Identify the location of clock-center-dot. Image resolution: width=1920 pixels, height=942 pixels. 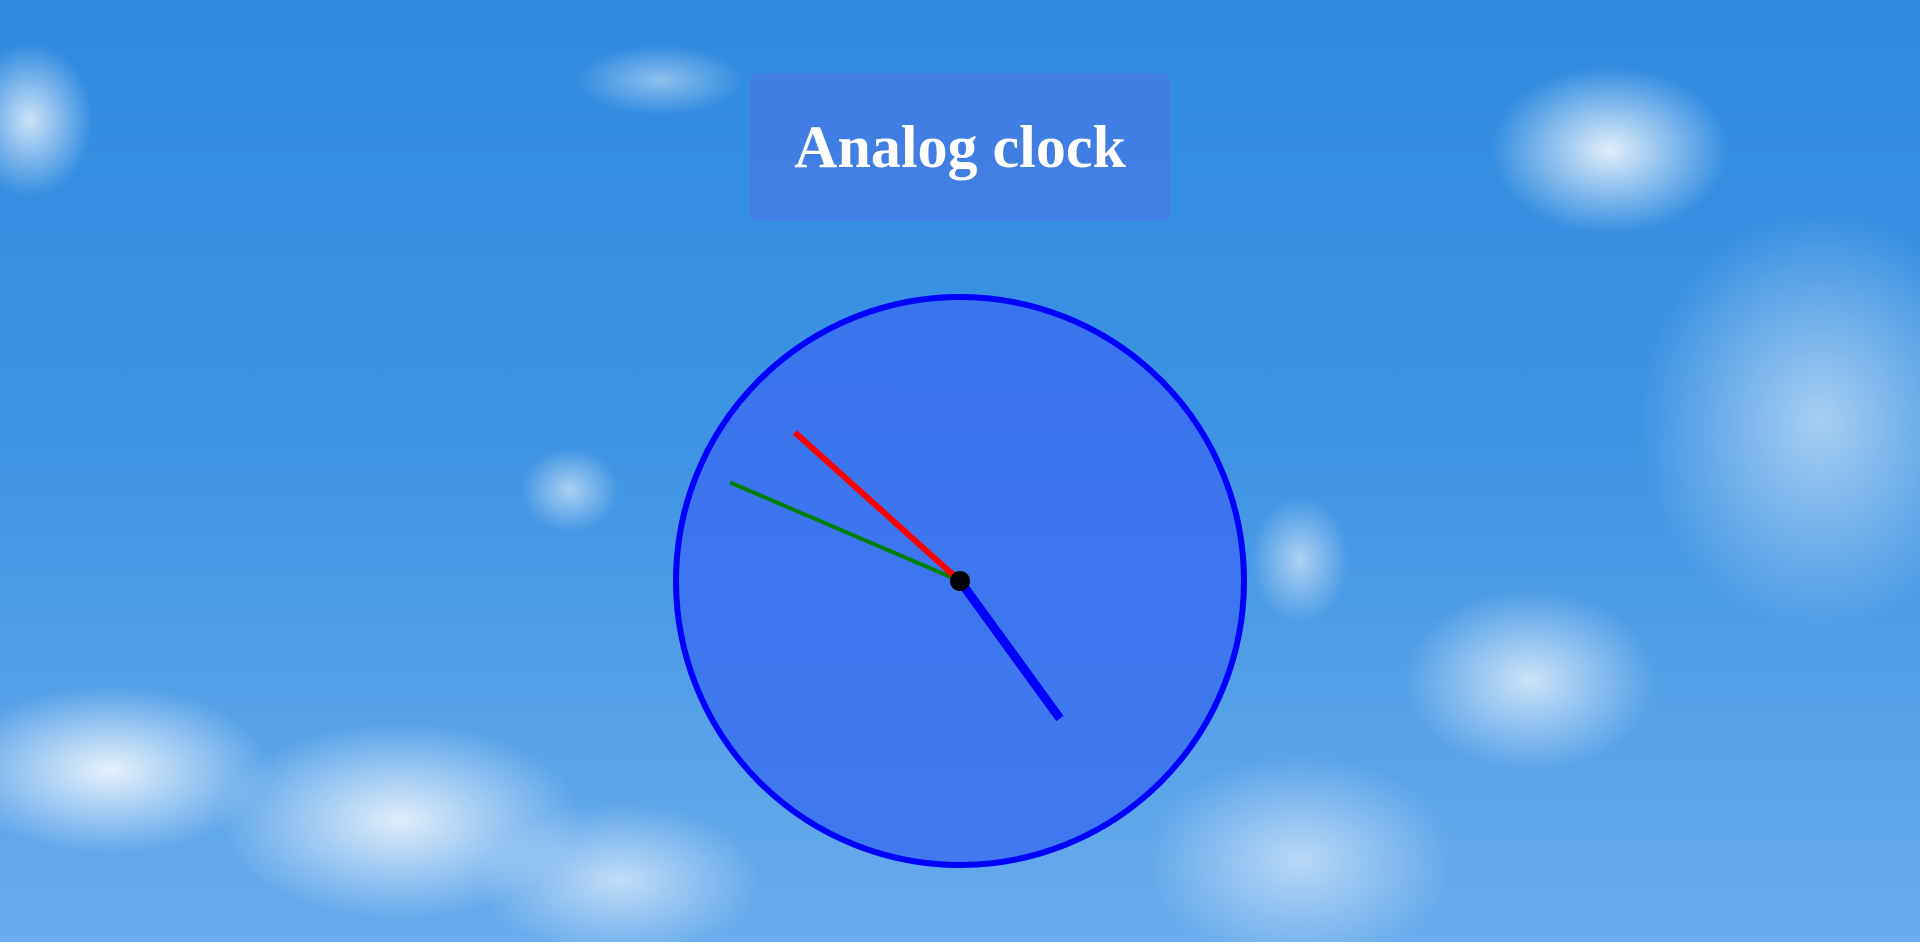
(960, 581).